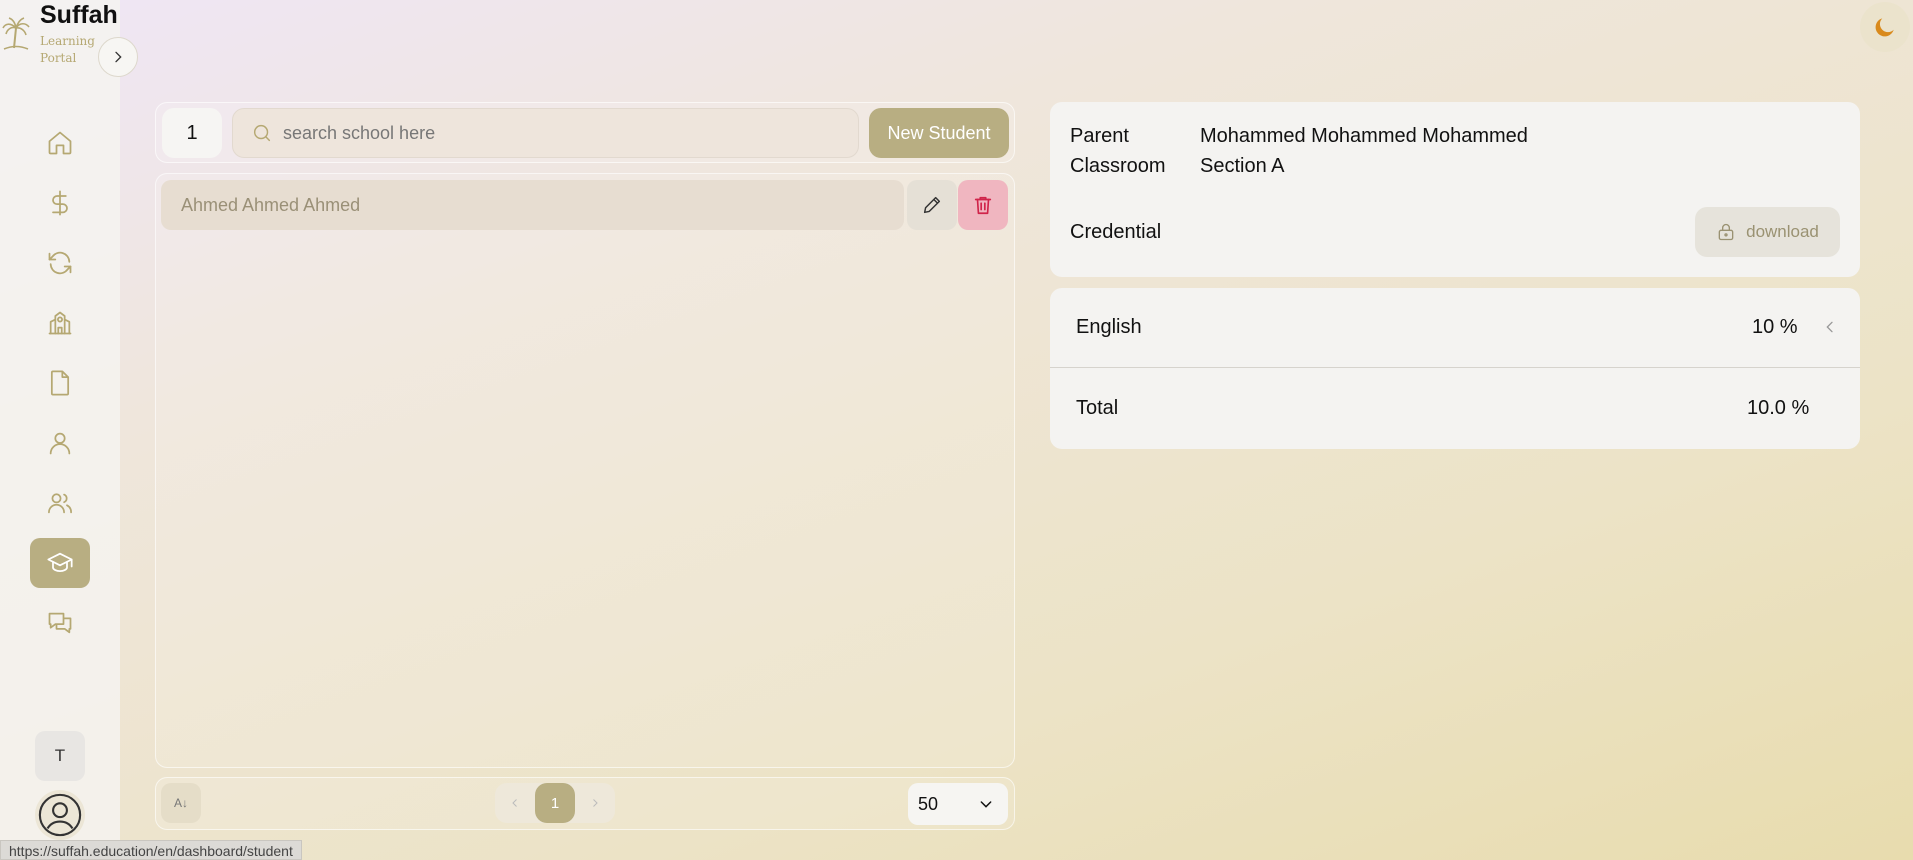 This screenshot has width=1913, height=860. I want to click on edit-button, so click(932, 205).